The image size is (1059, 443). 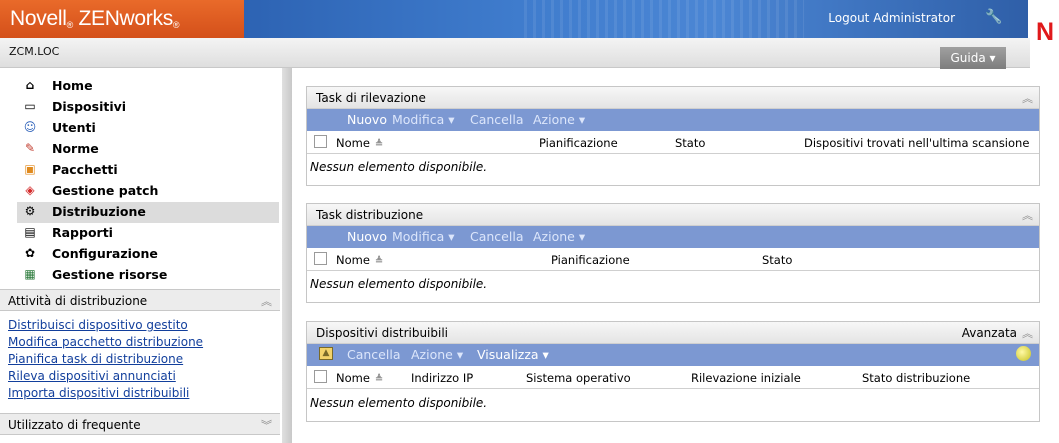 I want to click on home-icon: ⌂, so click(x=30, y=85).